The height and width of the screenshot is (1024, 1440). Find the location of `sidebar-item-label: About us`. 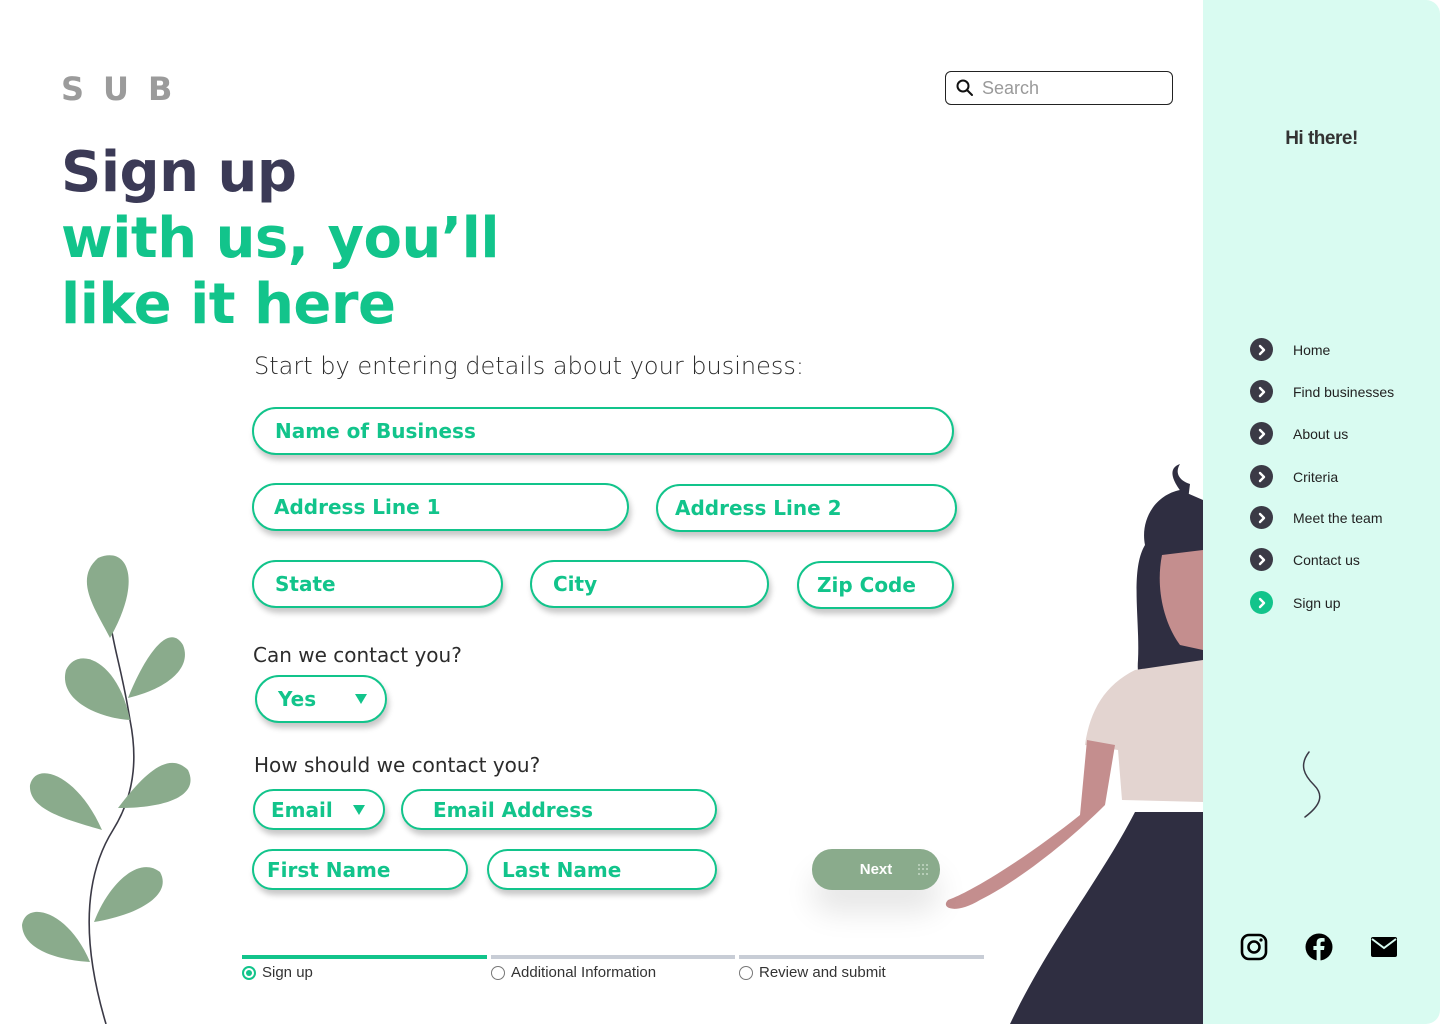

sidebar-item-label: About us is located at coordinates (1321, 433).